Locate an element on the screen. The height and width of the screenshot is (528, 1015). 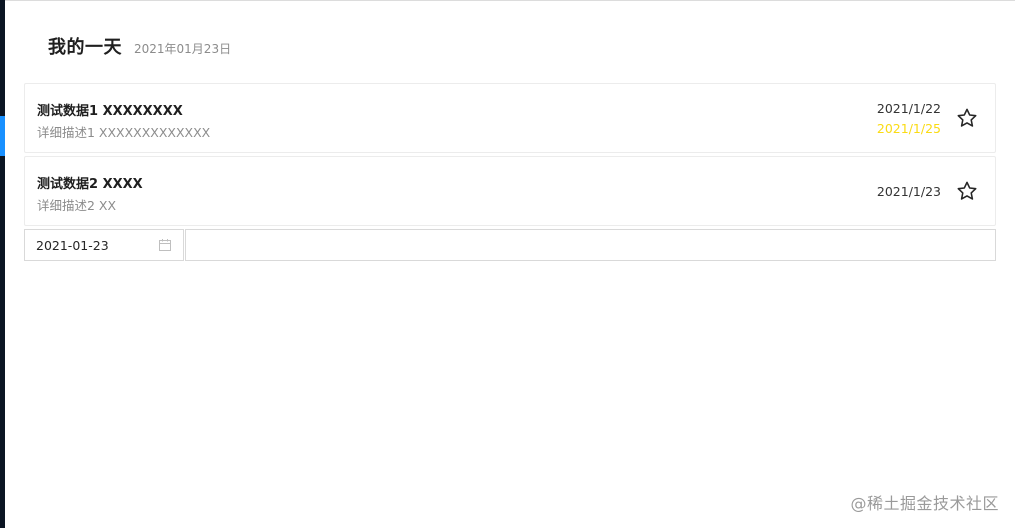
page-date: 2021年01月23日 is located at coordinates (183, 49).